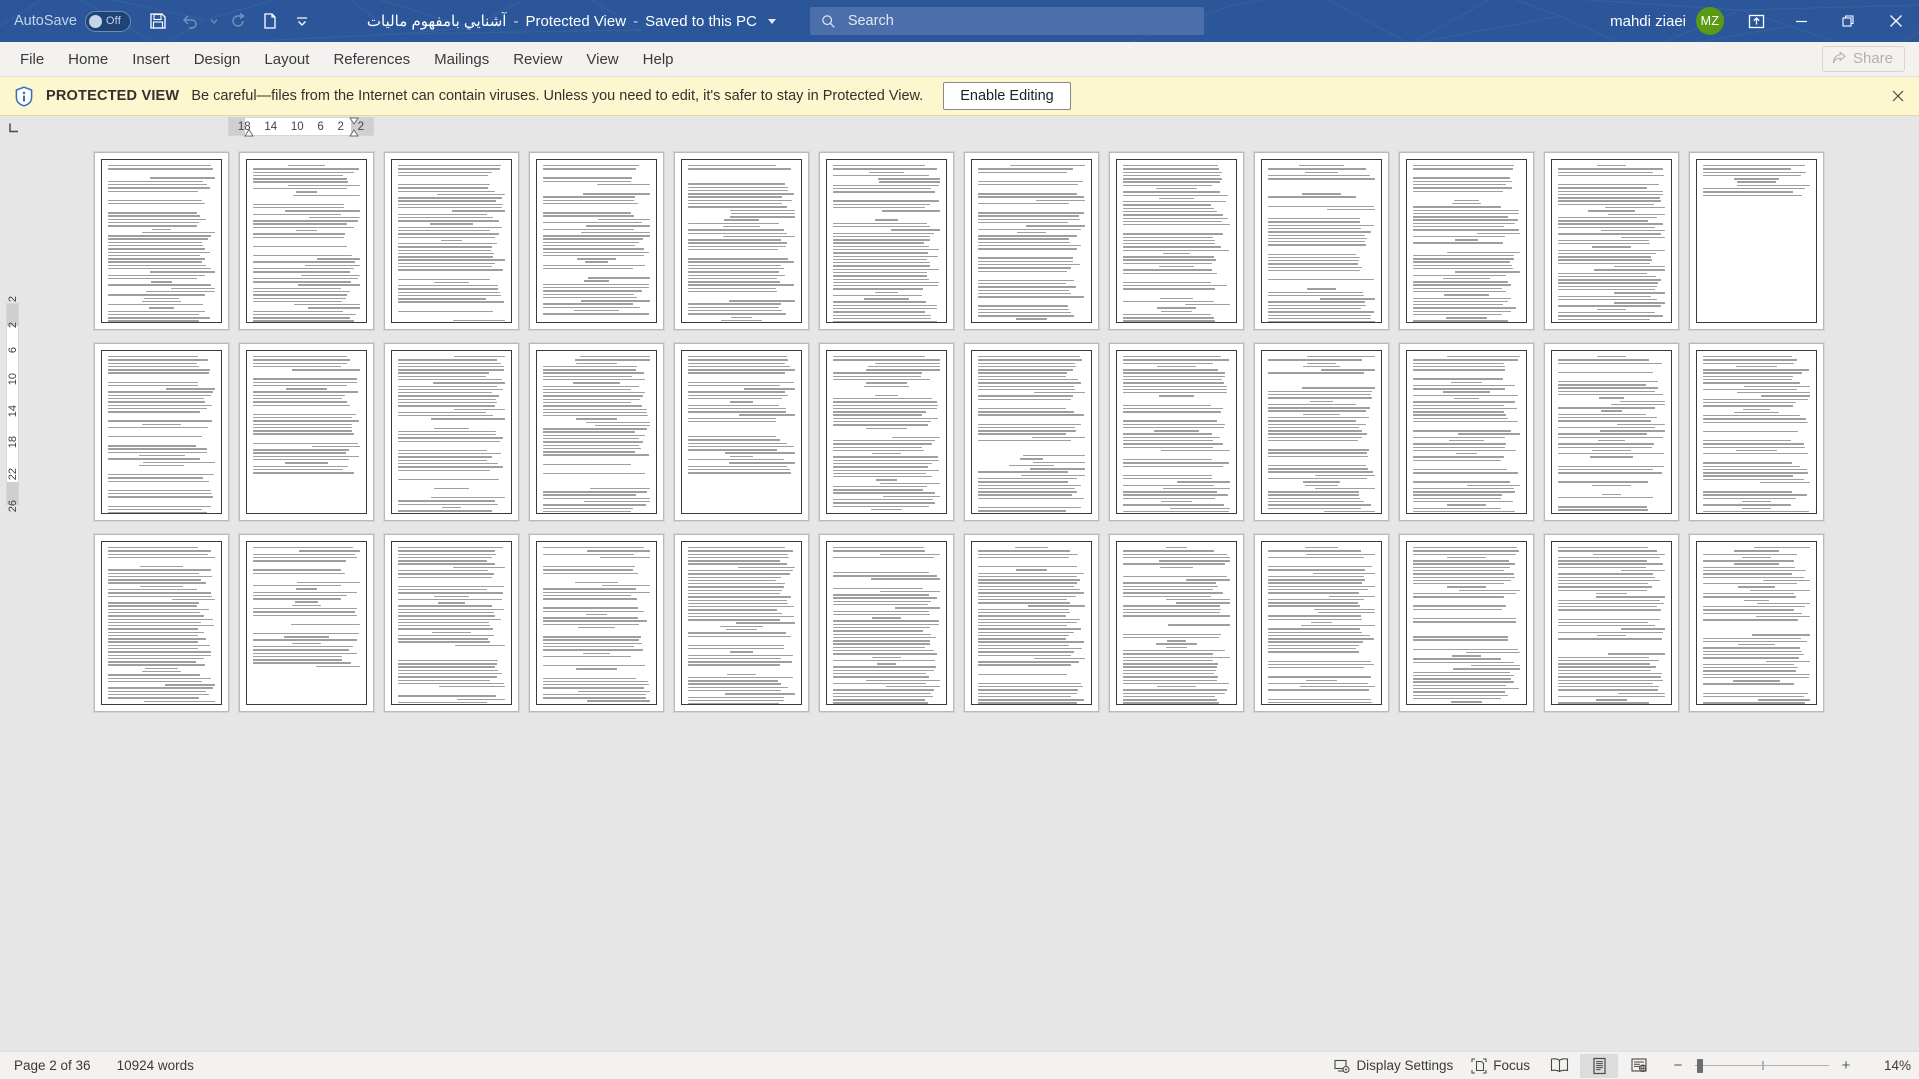  Describe the element at coordinates (1848, 21) in the screenshot. I see `restore-button` at that location.